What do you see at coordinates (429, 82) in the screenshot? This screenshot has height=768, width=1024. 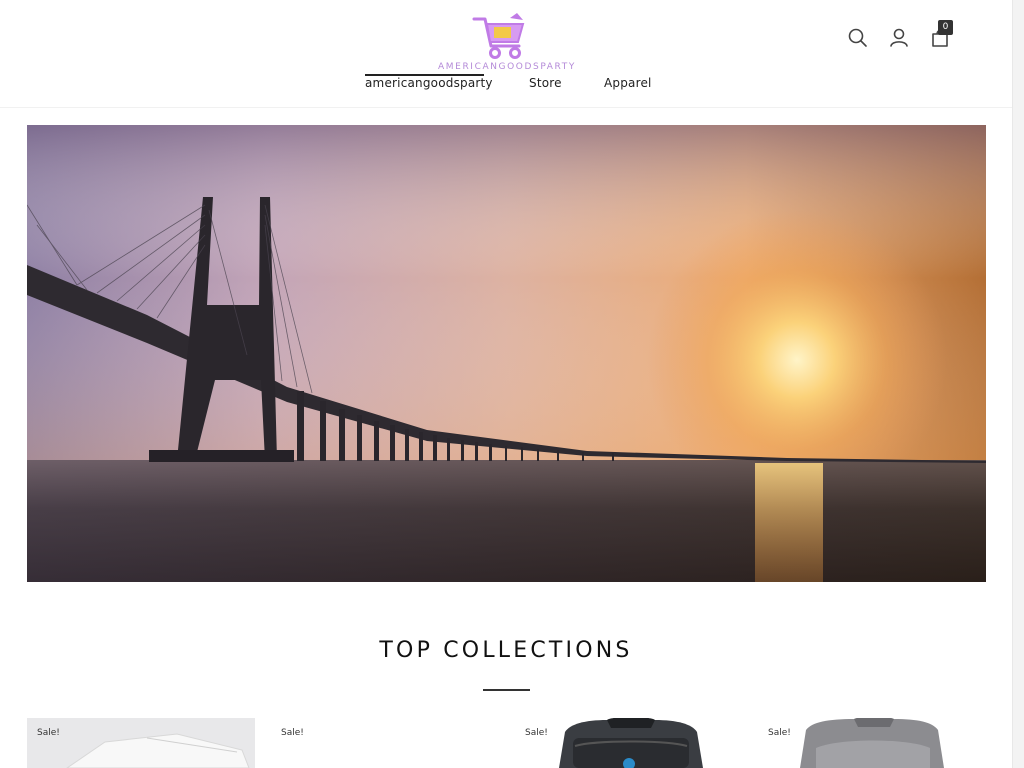 I see `nav-item-americangoodsparty: americangoodsparty` at bounding box center [429, 82].